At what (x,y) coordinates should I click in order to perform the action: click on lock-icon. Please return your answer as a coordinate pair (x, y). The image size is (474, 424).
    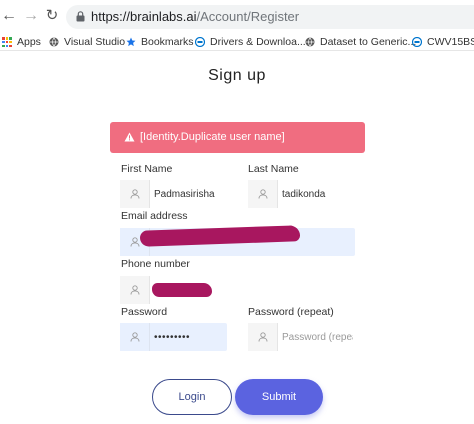
    Looking at the image, I should click on (80, 16).